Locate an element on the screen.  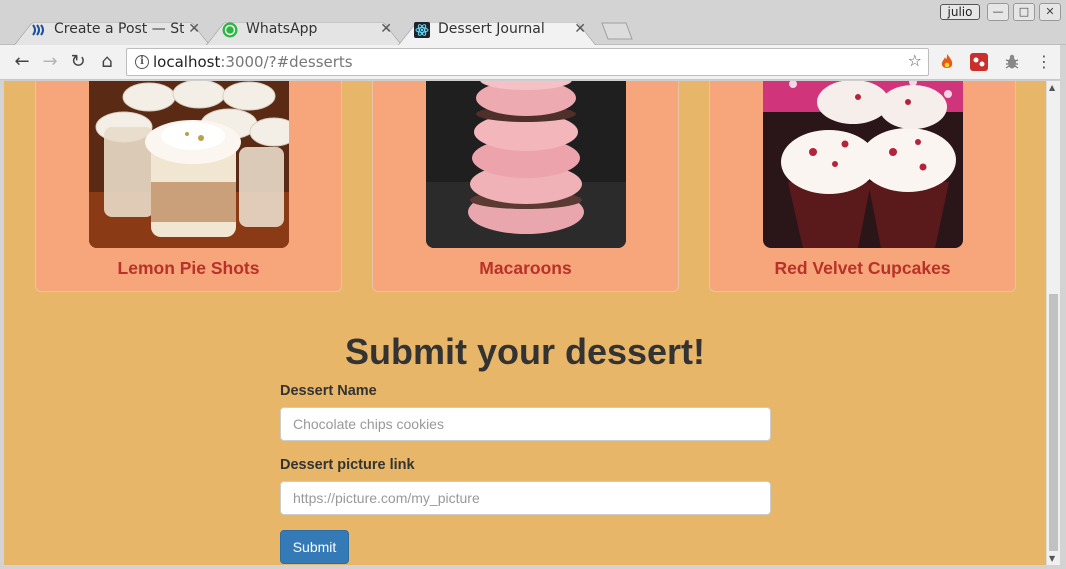
tab-title: Create a Post — Ste is located at coordinates (119, 29).